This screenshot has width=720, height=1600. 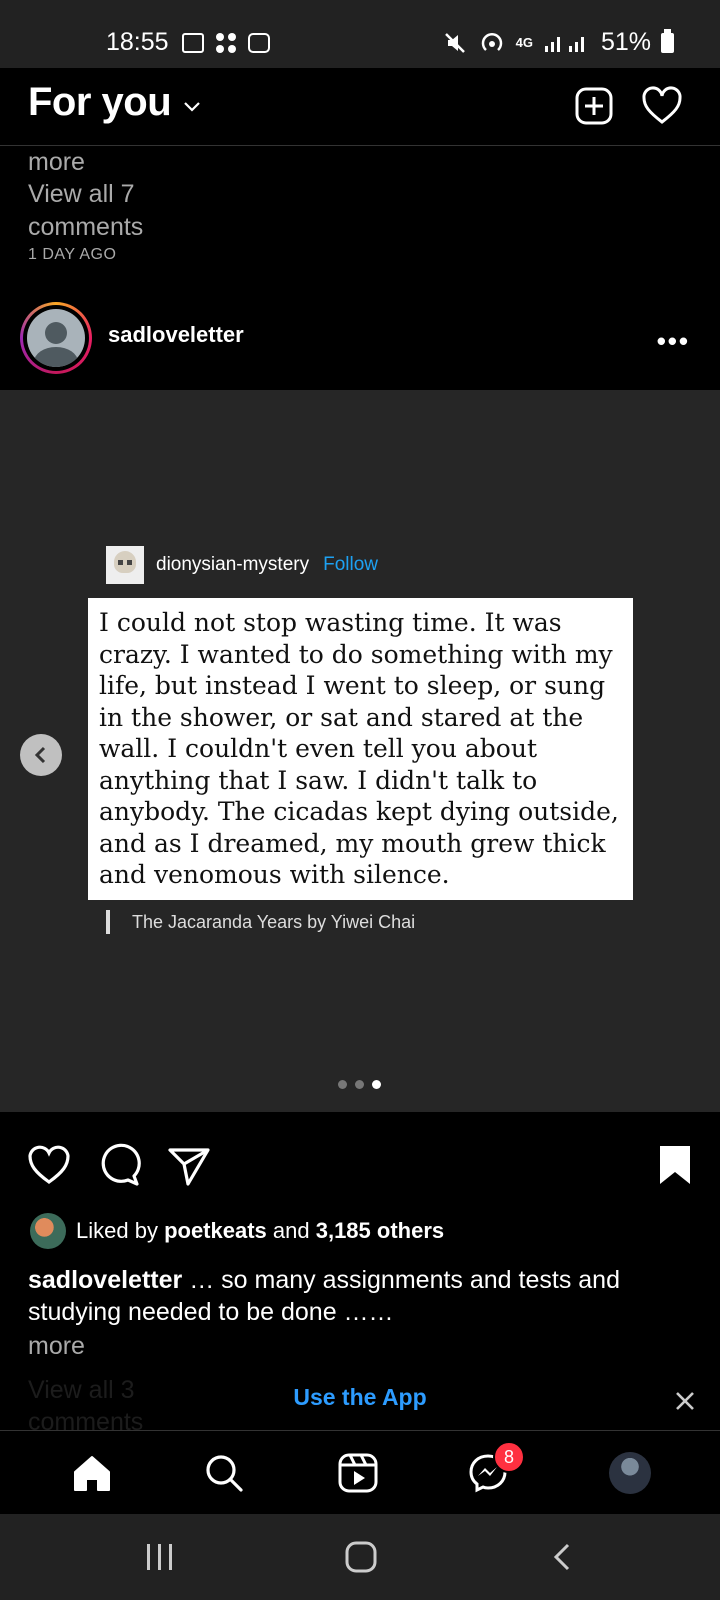 I want to click on carousel-dot-active, so click(x=376, y=1084).